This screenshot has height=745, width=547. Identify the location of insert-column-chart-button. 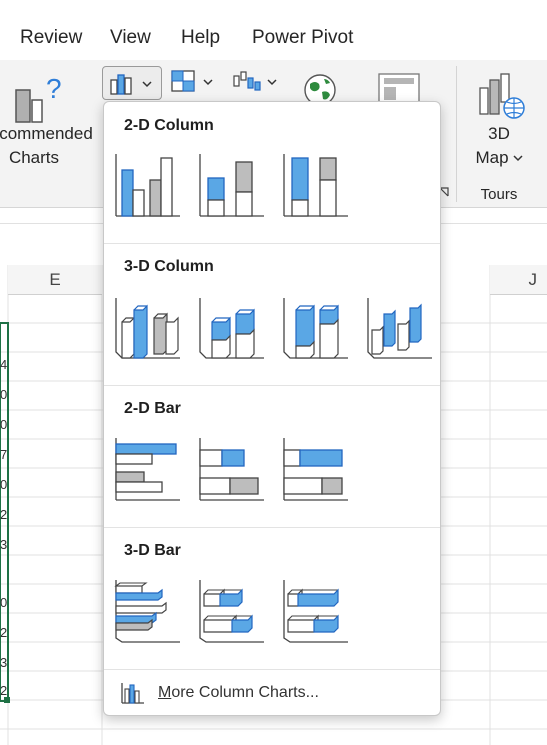
(132, 83).